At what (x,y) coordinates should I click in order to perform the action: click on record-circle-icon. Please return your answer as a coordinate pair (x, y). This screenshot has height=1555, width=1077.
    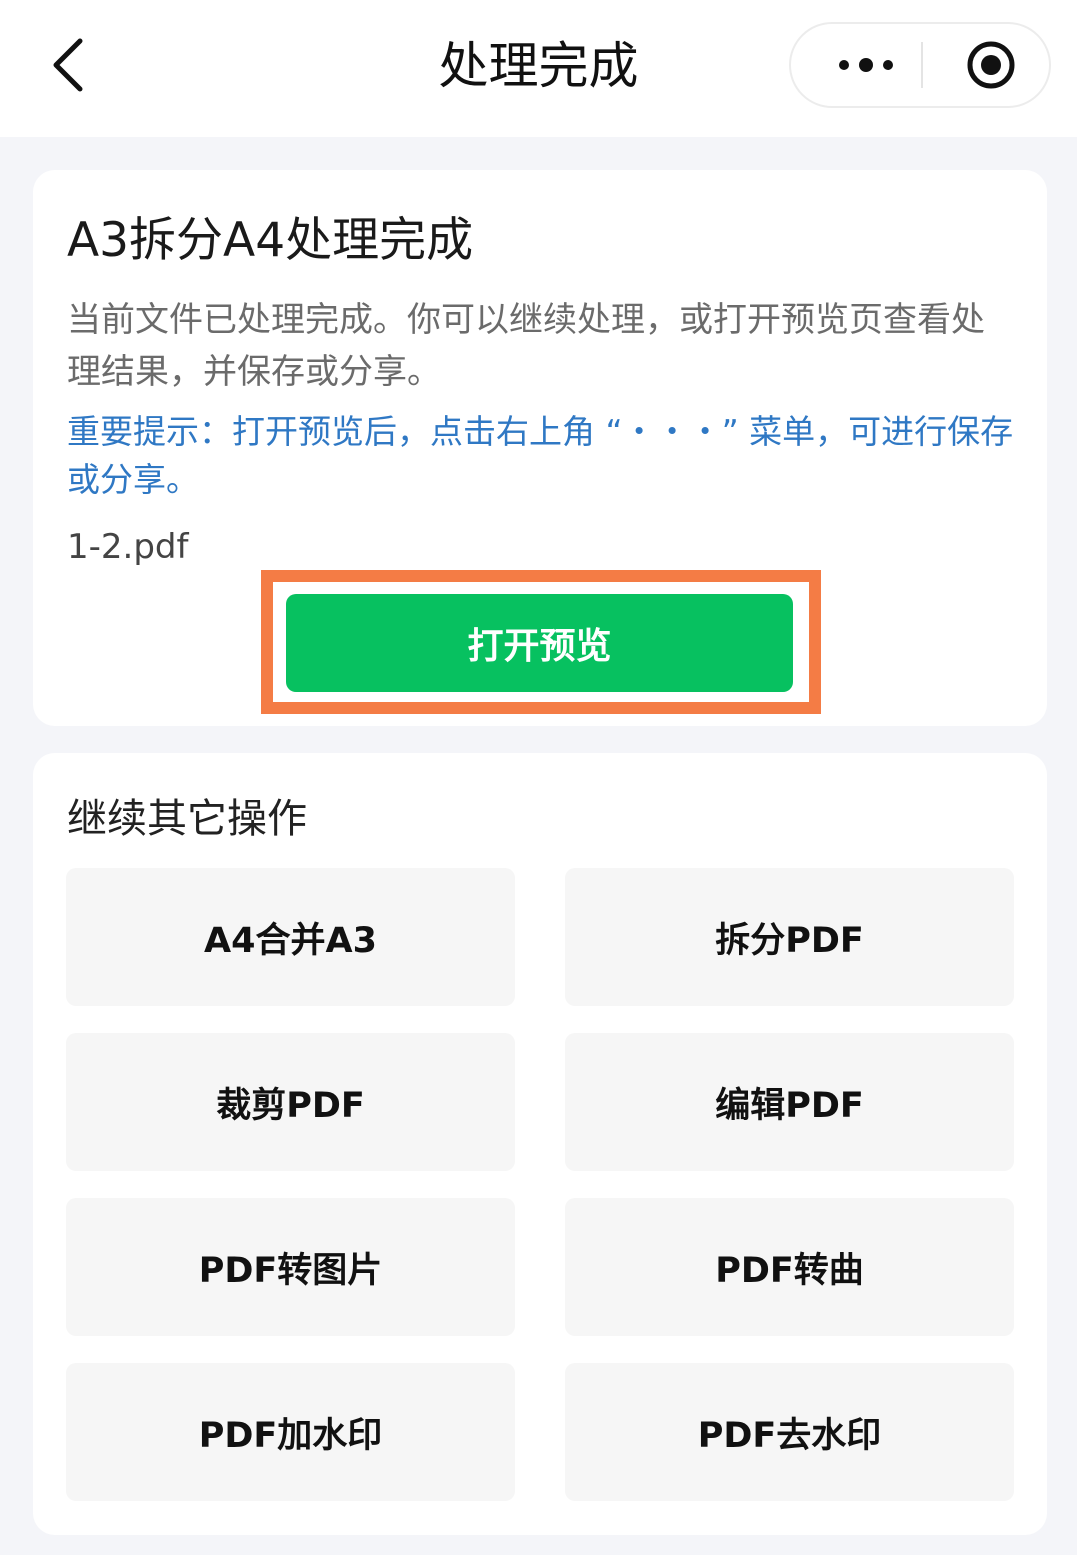
    Looking at the image, I should click on (991, 65).